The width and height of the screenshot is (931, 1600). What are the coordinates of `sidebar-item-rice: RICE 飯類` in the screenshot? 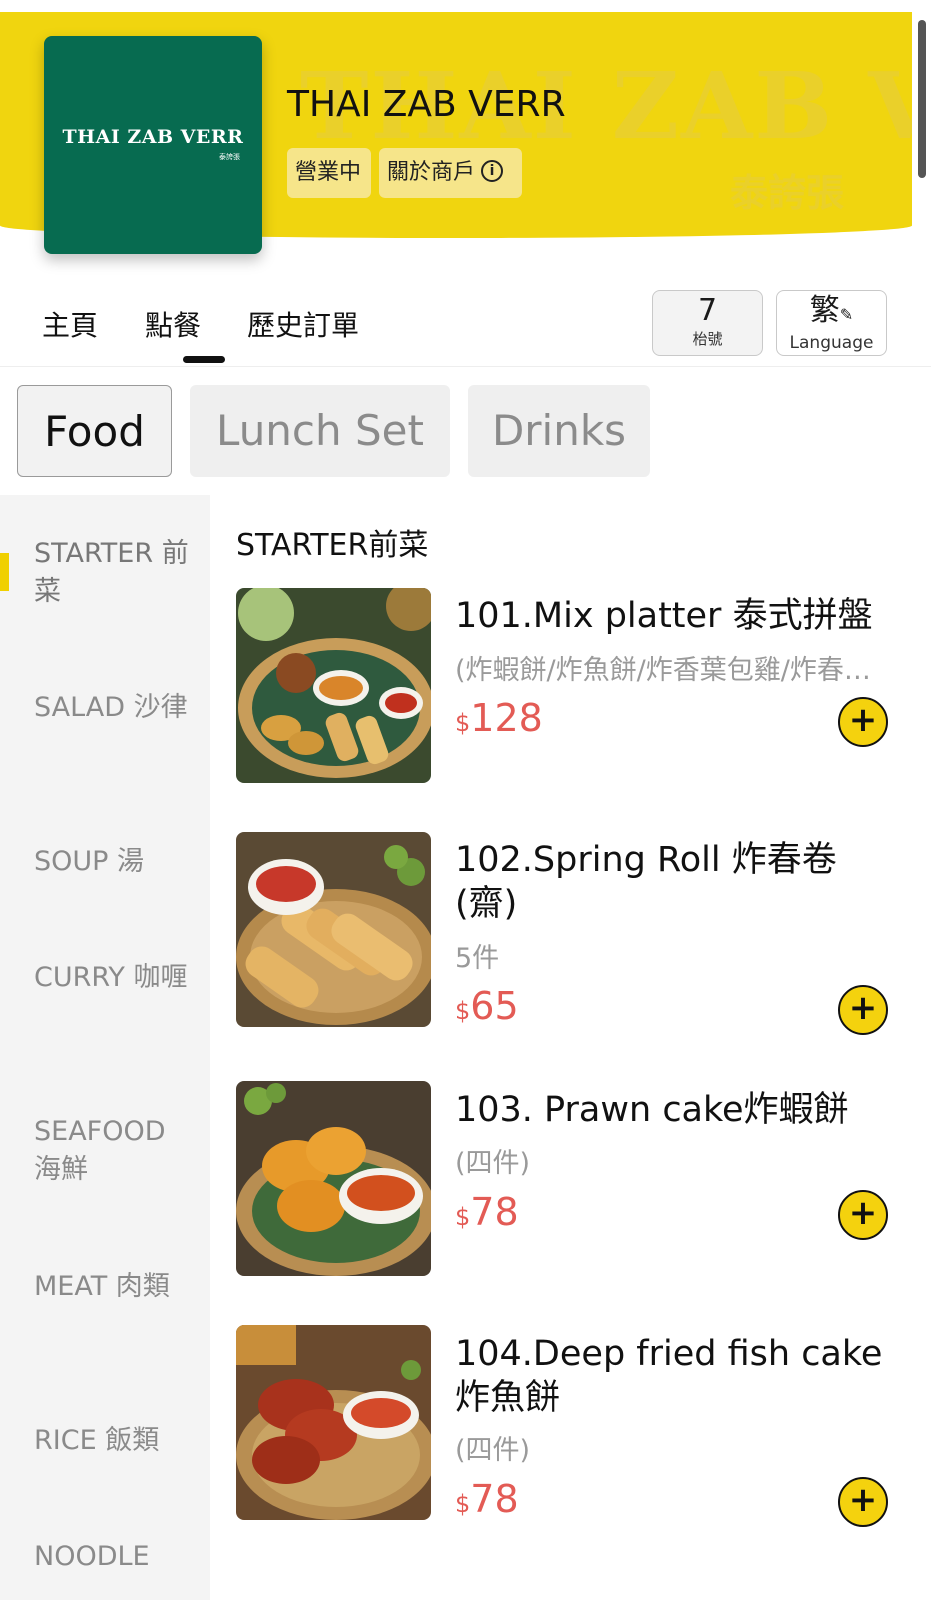 It's located at (111, 1441).